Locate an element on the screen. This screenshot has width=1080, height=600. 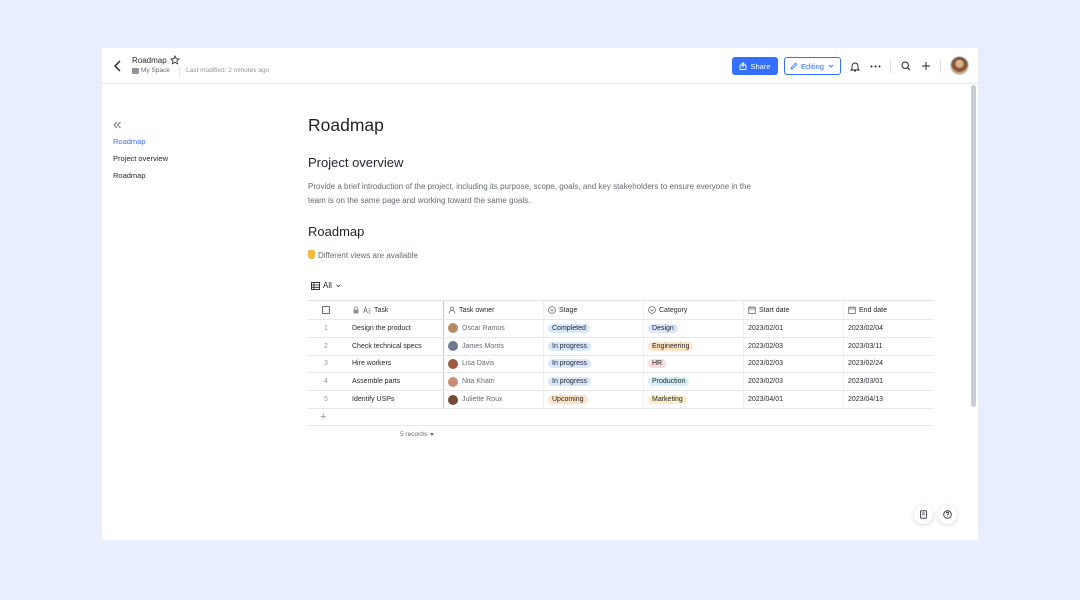
doc-title: Roadmap is located at coordinates (149, 60).